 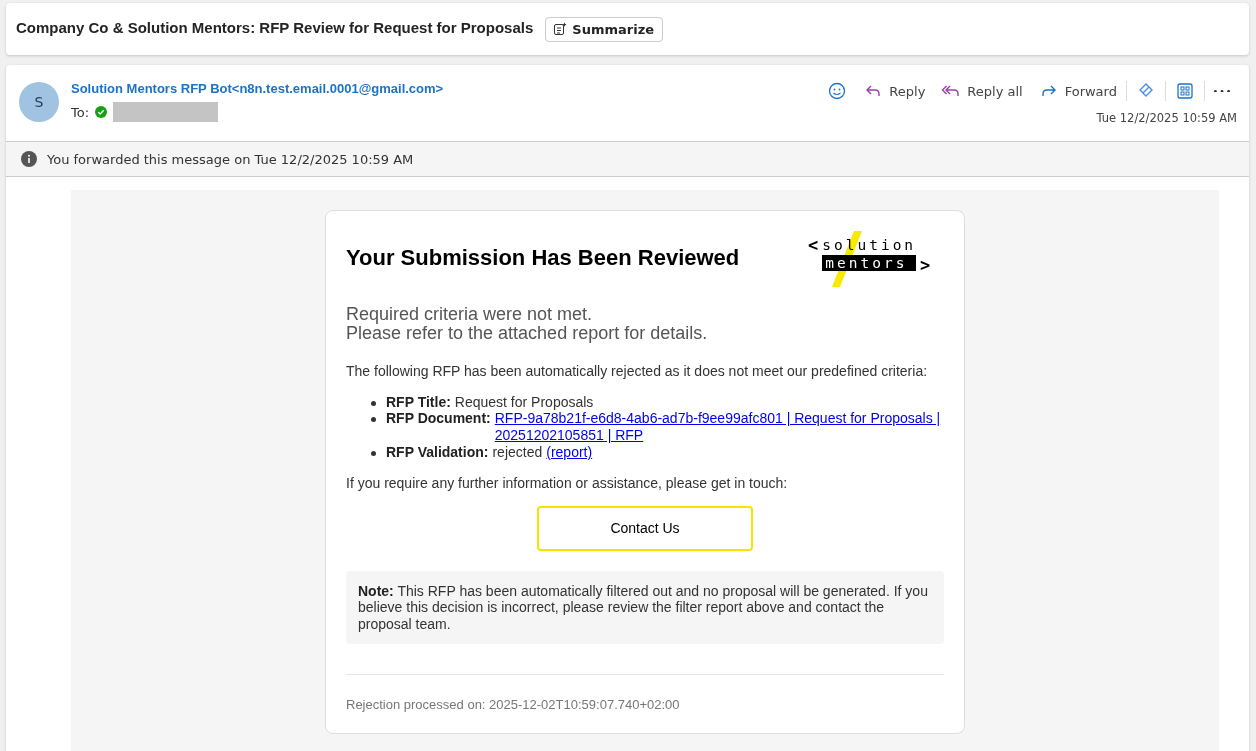 I want to click on info-icon, so click(x=29, y=159).